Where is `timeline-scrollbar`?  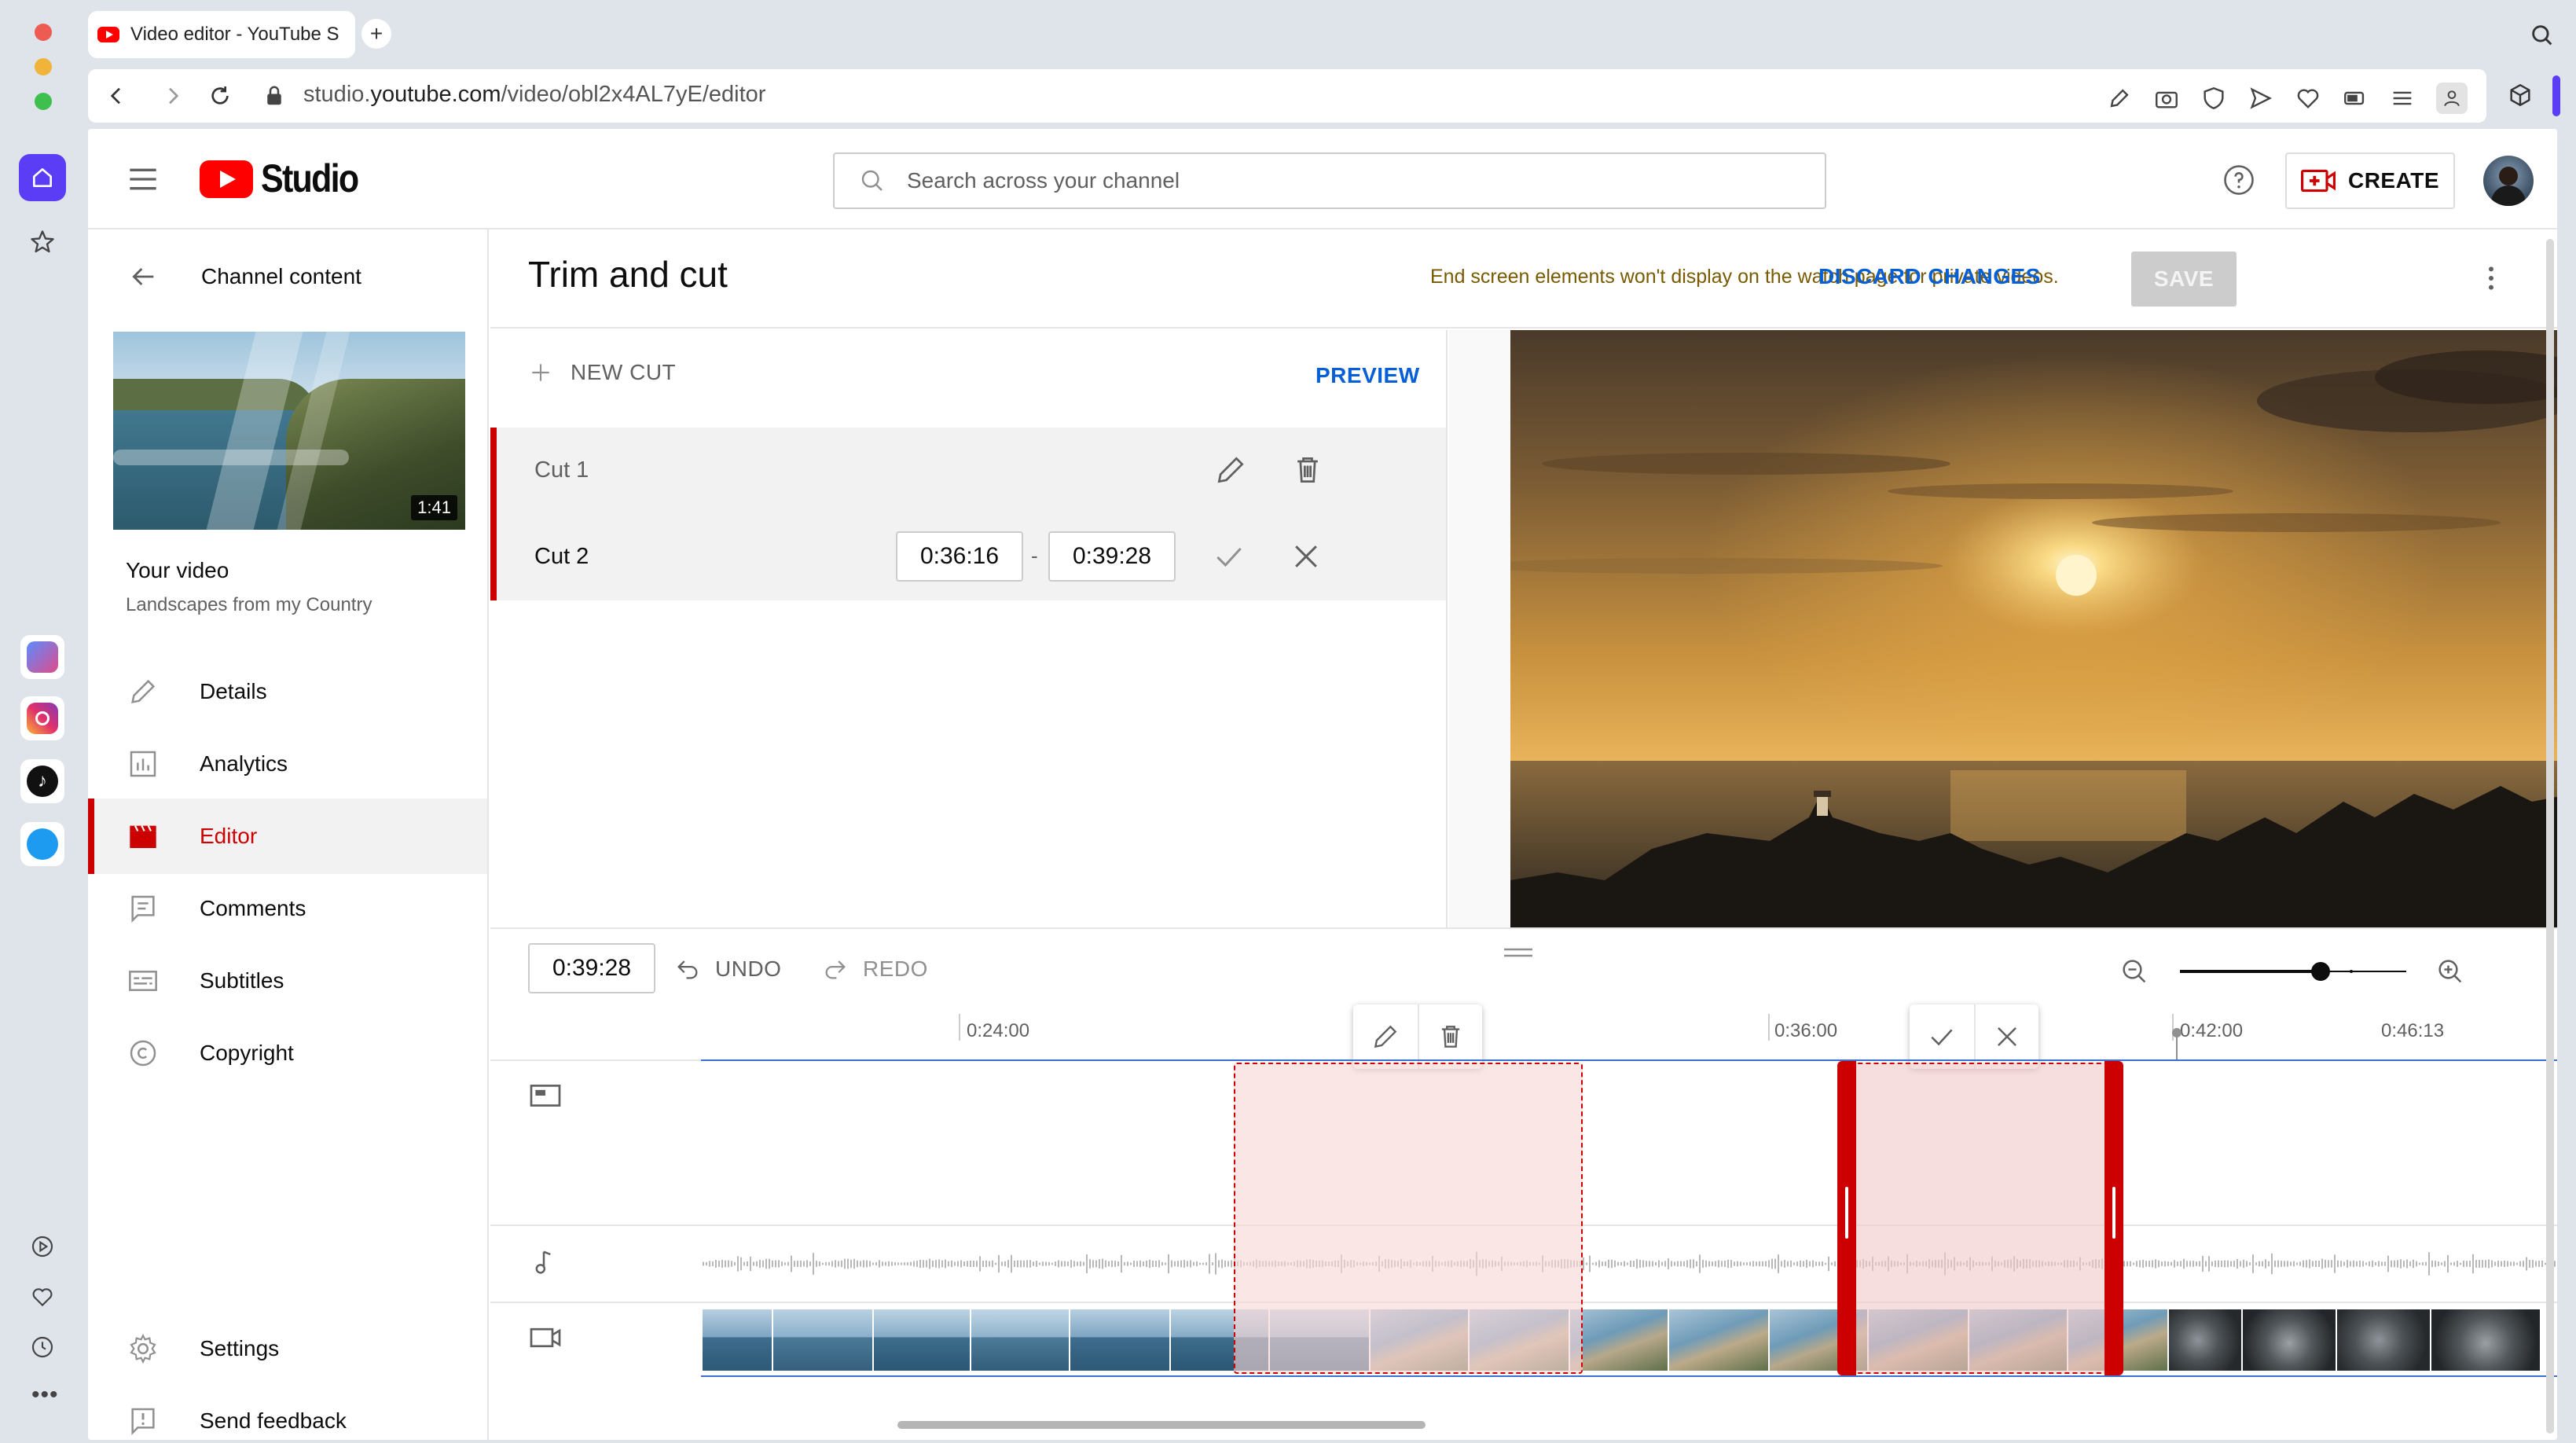 timeline-scrollbar is located at coordinates (1161, 1425).